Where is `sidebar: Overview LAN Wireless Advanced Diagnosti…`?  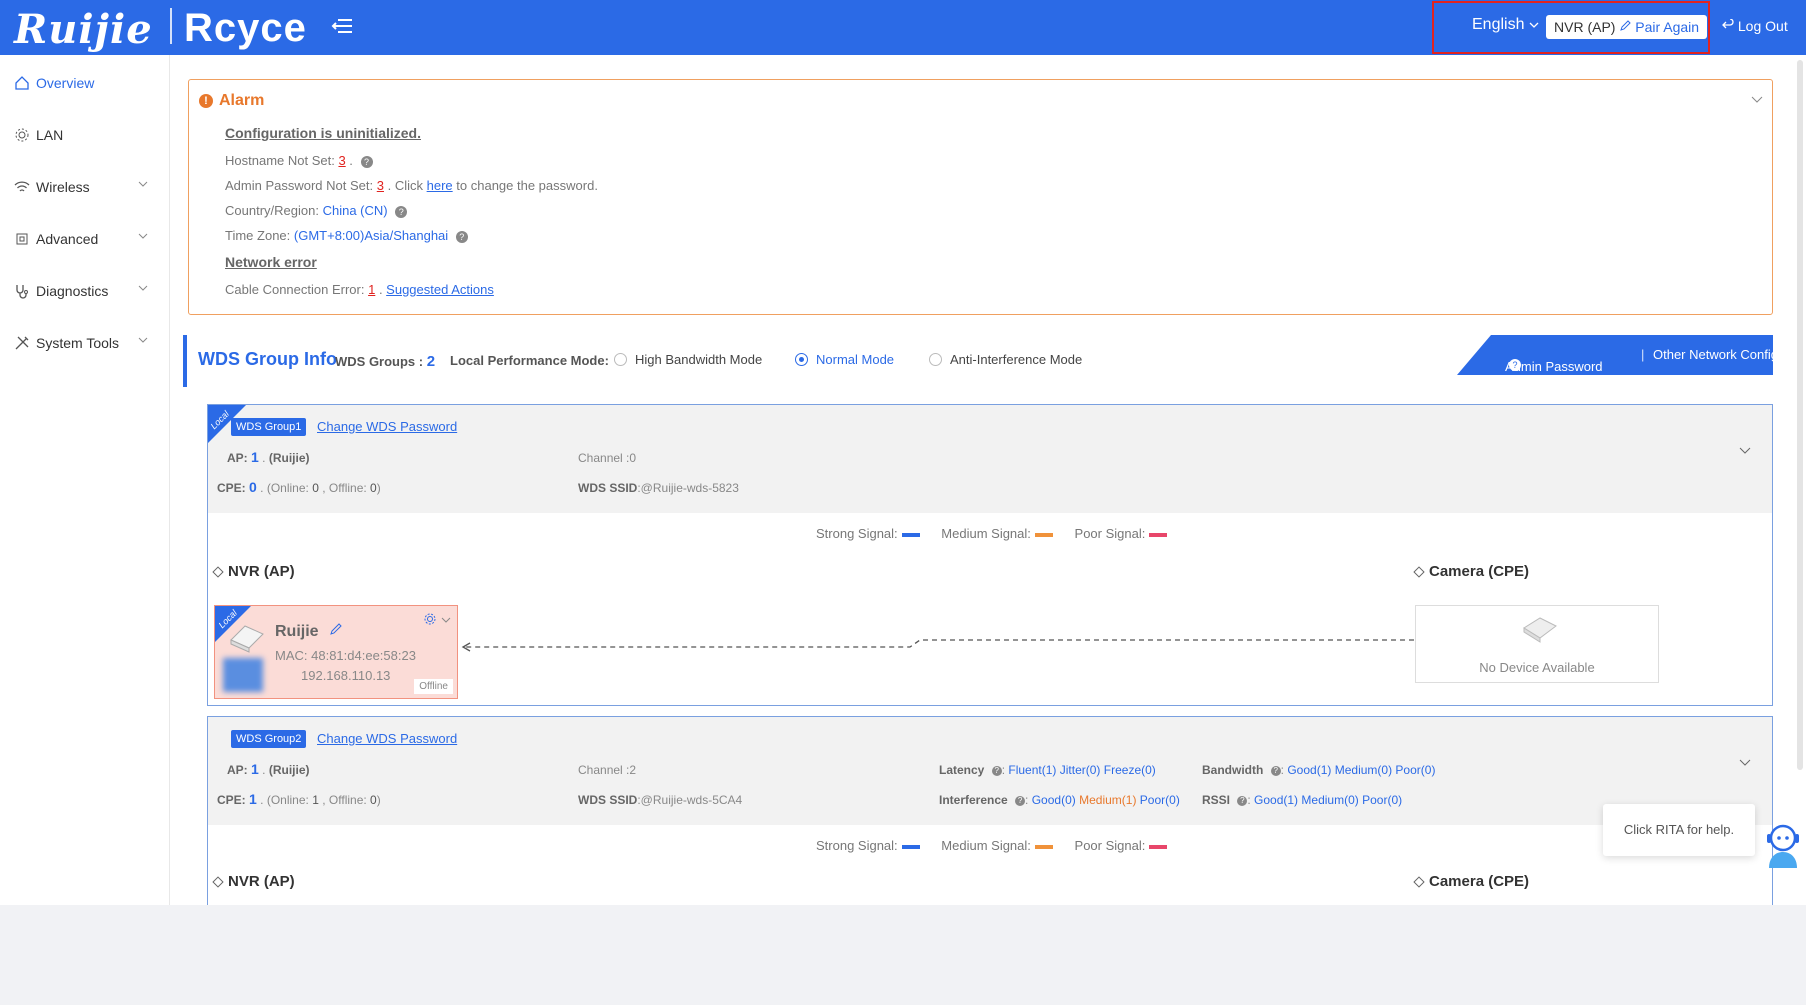
sidebar: Overview LAN Wireless Advanced Diagnosti… is located at coordinates (85, 480).